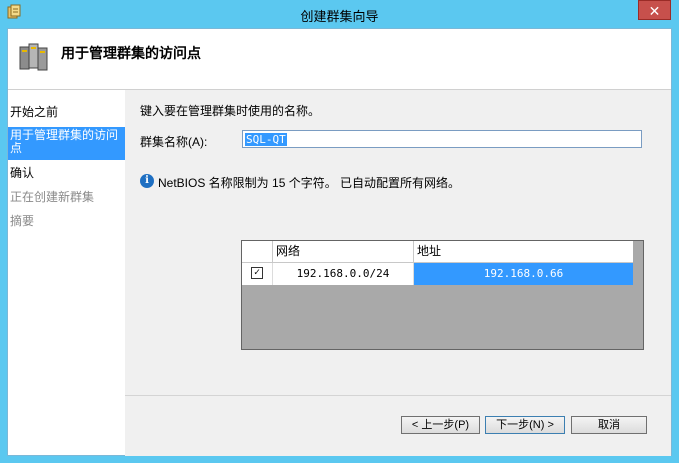 The height and width of the screenshot is (463, 679). Describe the element at coordinates (343, 274) in the screenshot. I see `network-cell: 192.168.0.0/24` at that location.